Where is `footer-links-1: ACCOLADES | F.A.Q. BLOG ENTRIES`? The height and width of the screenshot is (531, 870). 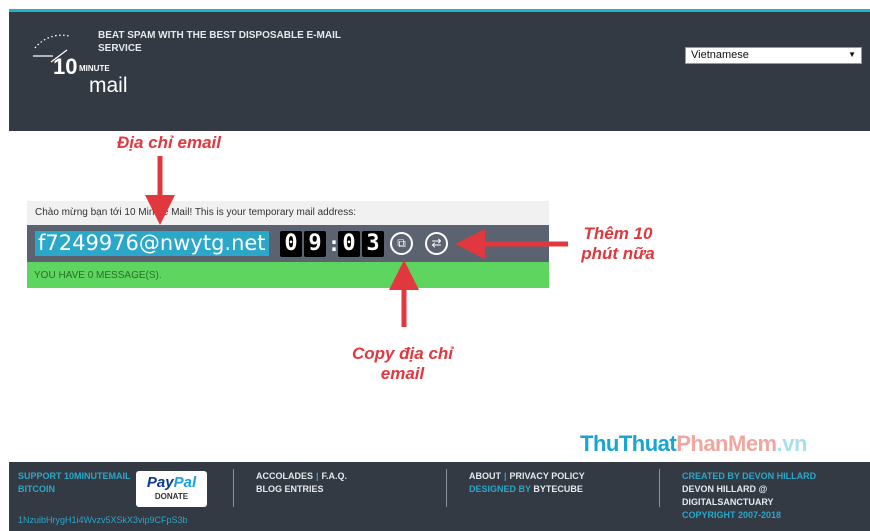 footer-links-1: ACCOLADES | F.A.Q. BLOG ENTRIES is located at coordinates (301, 483).